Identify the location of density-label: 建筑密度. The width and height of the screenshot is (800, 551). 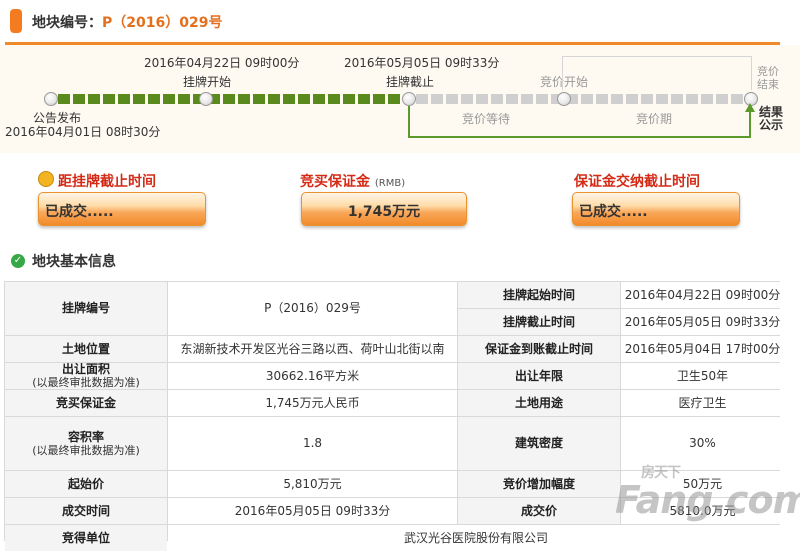
(539, 443).